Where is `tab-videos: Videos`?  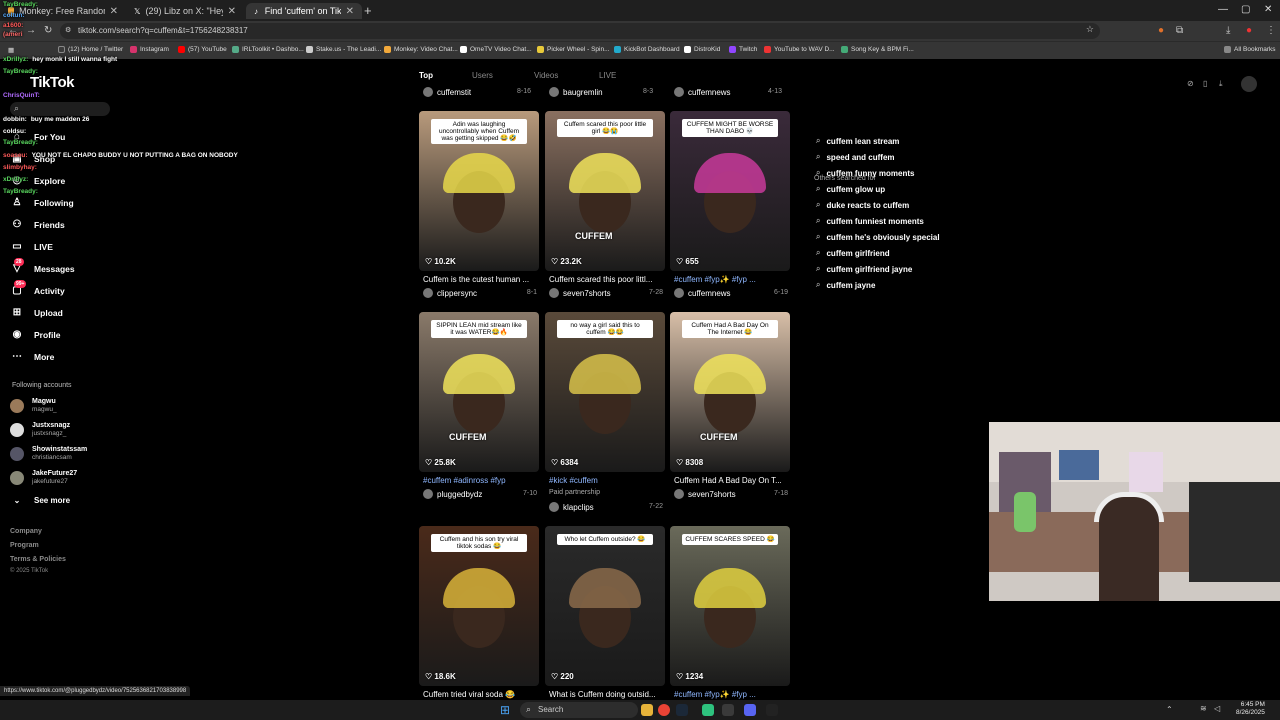
tab-videos: Videos is located at coordinates (546, 75).